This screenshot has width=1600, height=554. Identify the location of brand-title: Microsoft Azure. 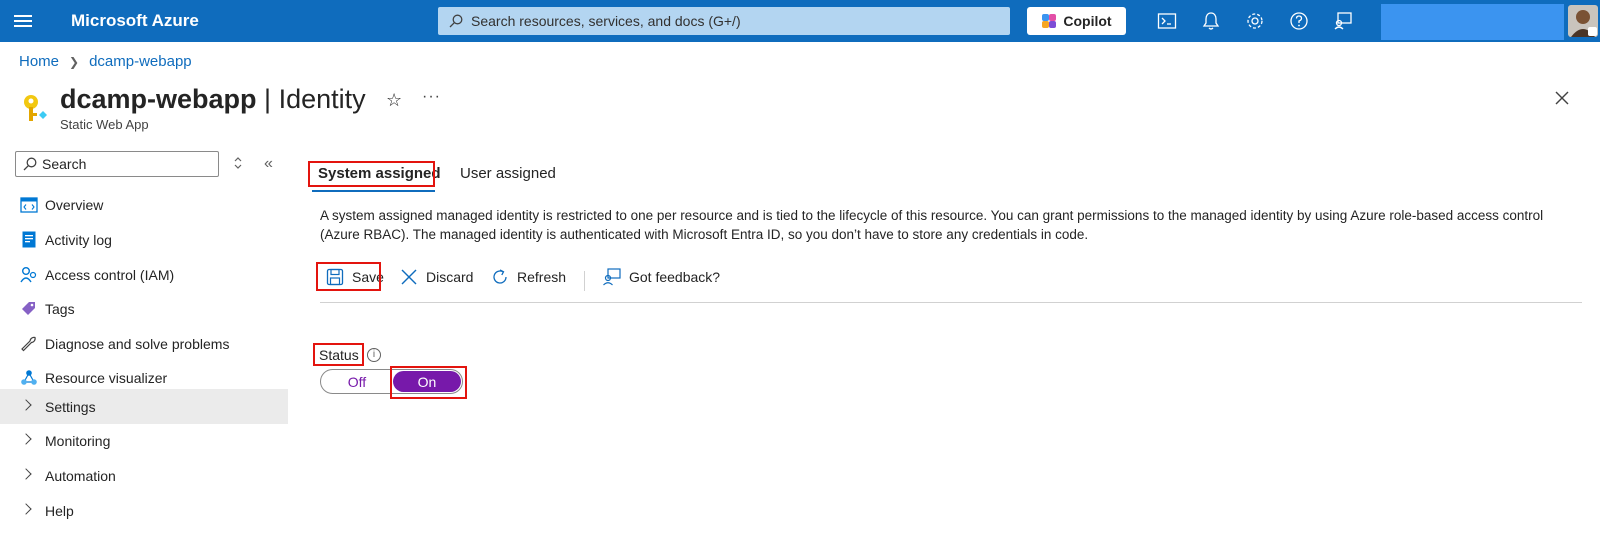
(135, 21).